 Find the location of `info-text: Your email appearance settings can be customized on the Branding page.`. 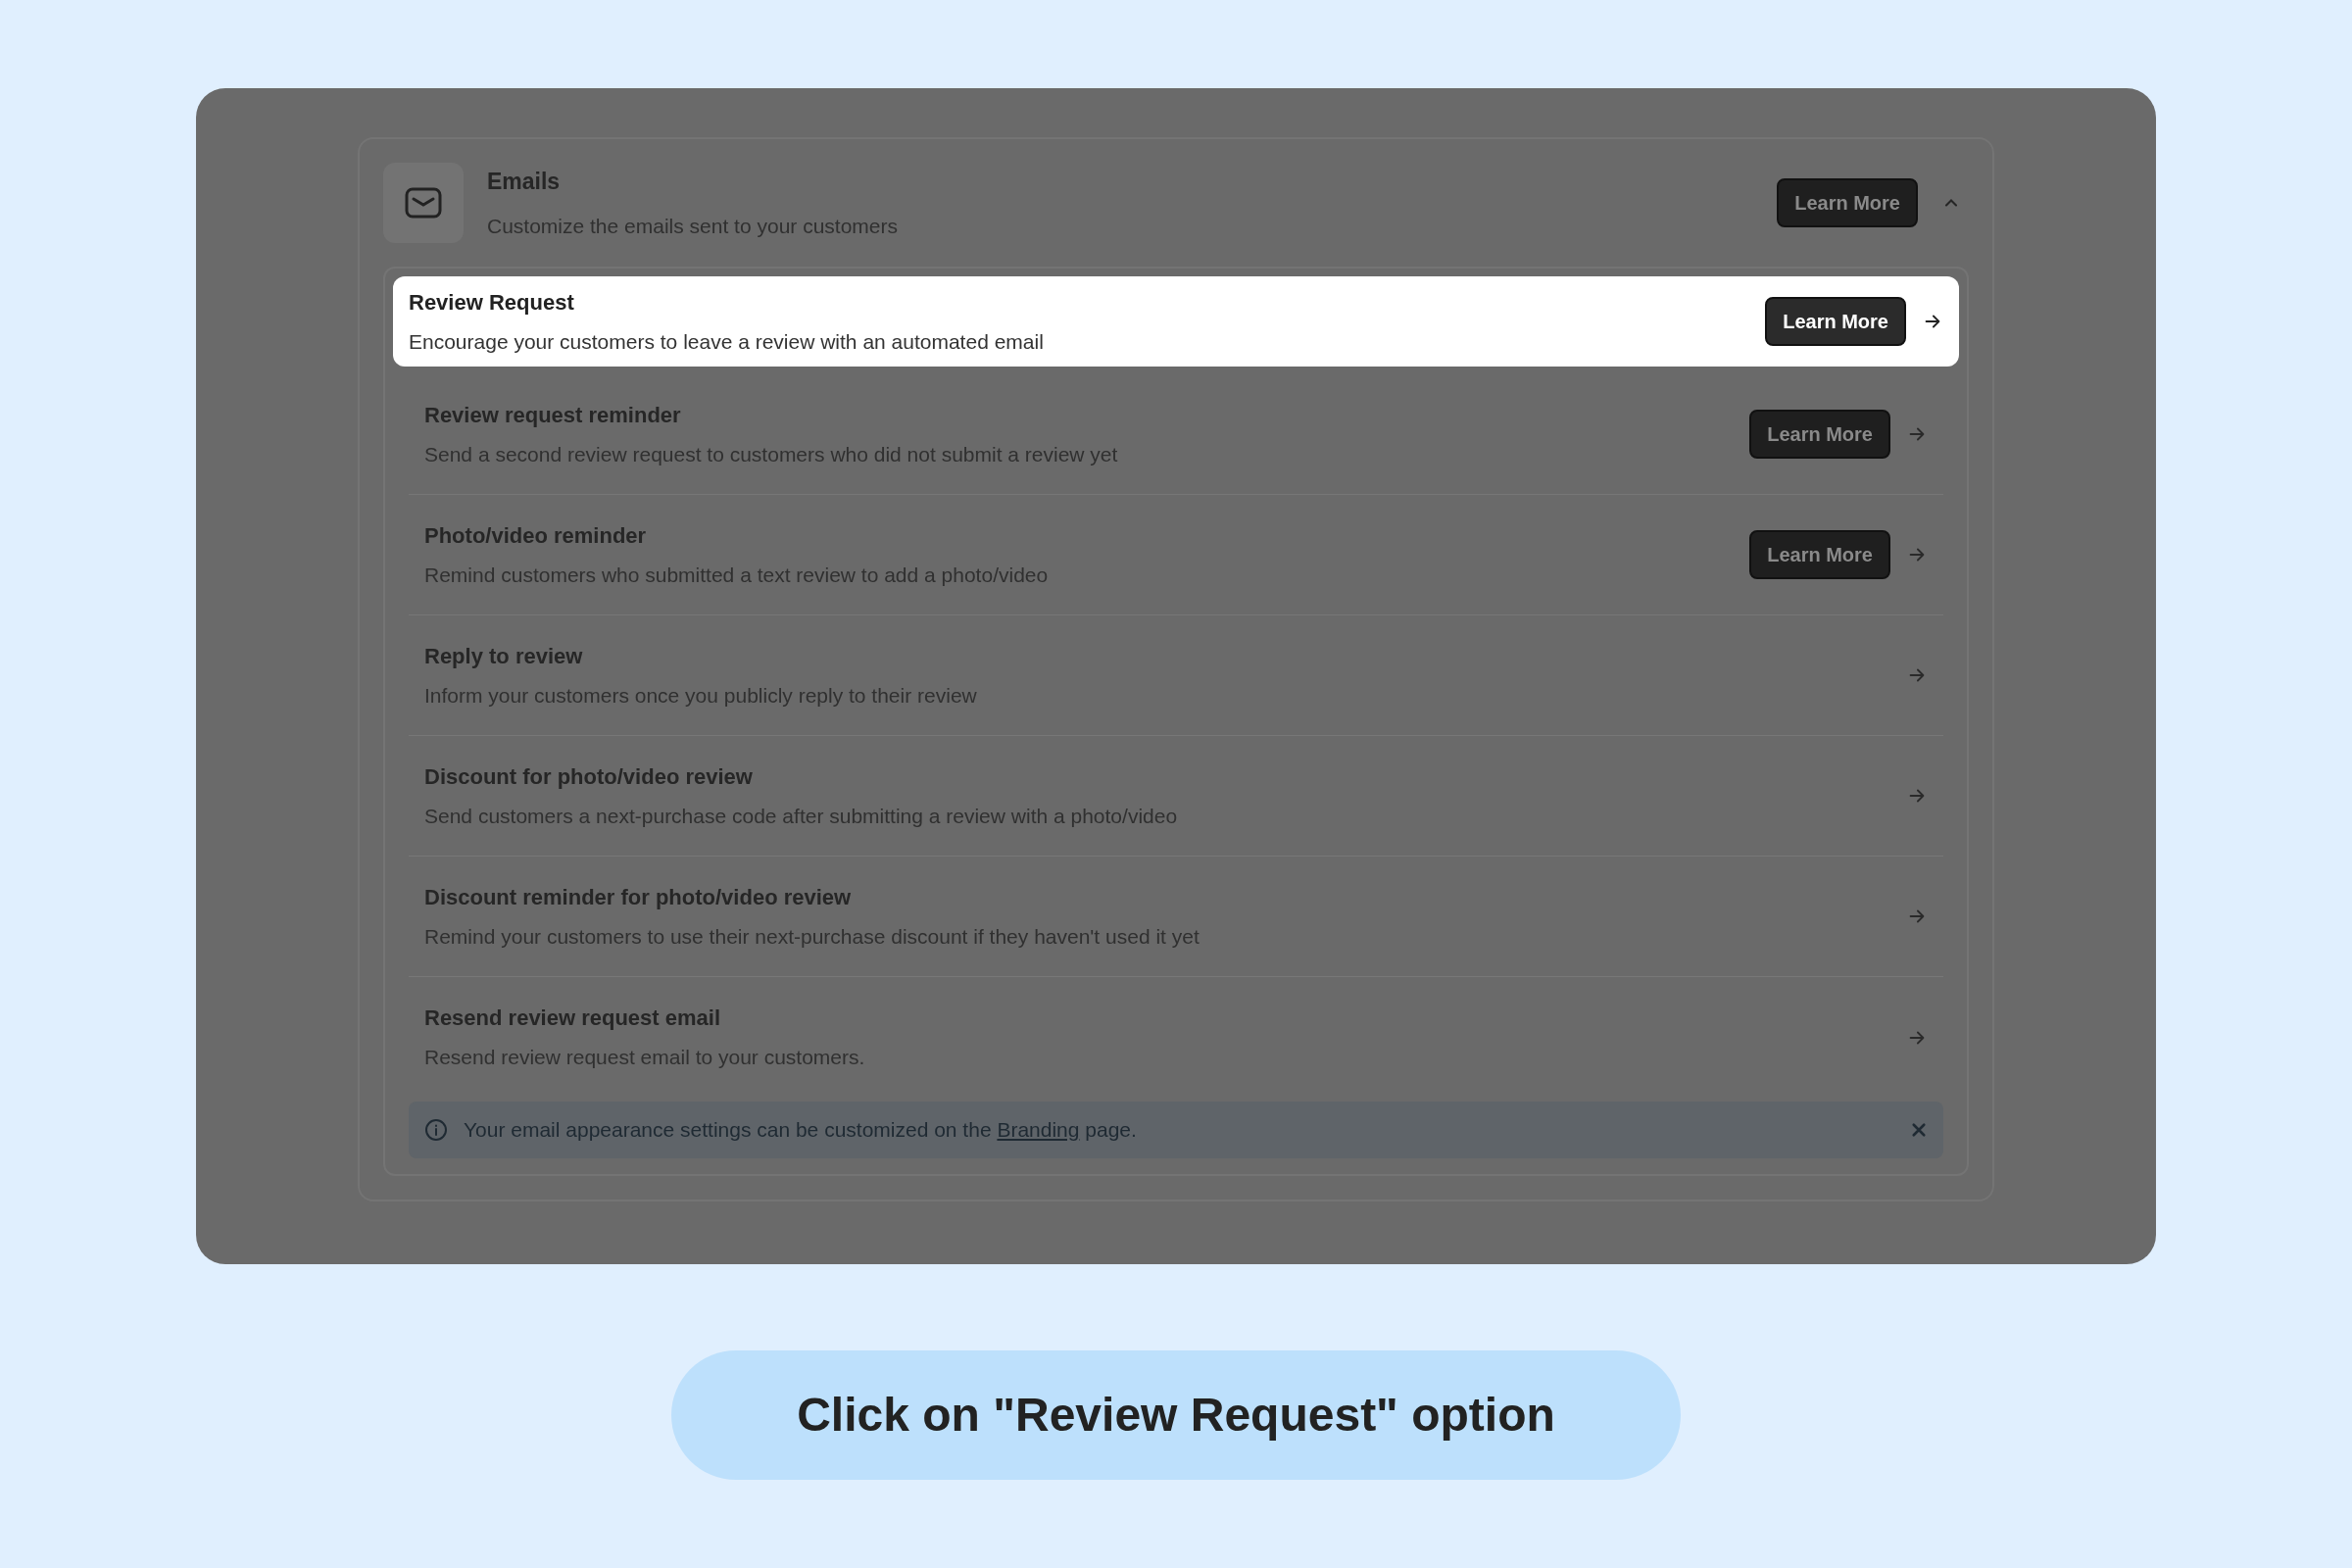

info-text: Your email appearance settings can be customized on the Branding page. is located at coordinates (801, 1130).